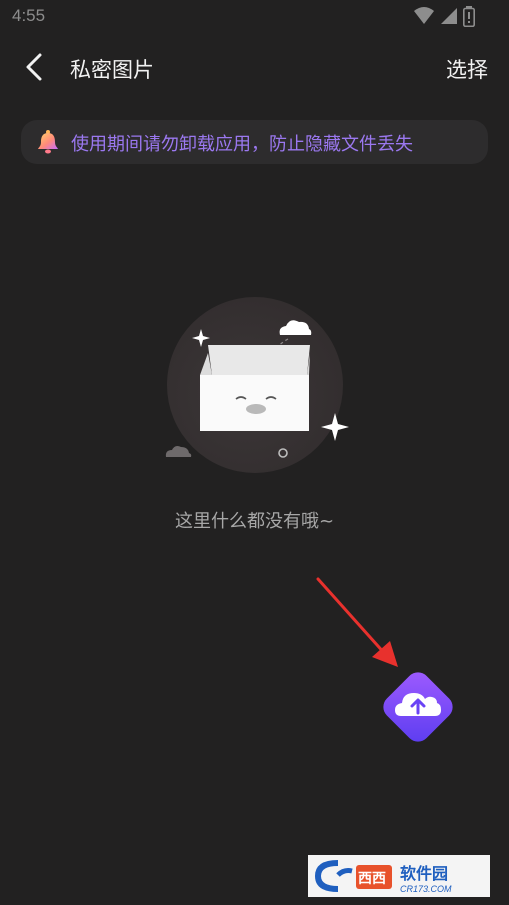 The height and width of the screenshot is (905, 509). I want to click on watermark-logo: 软件园 CR173.COM 西西, so click(399, 876).